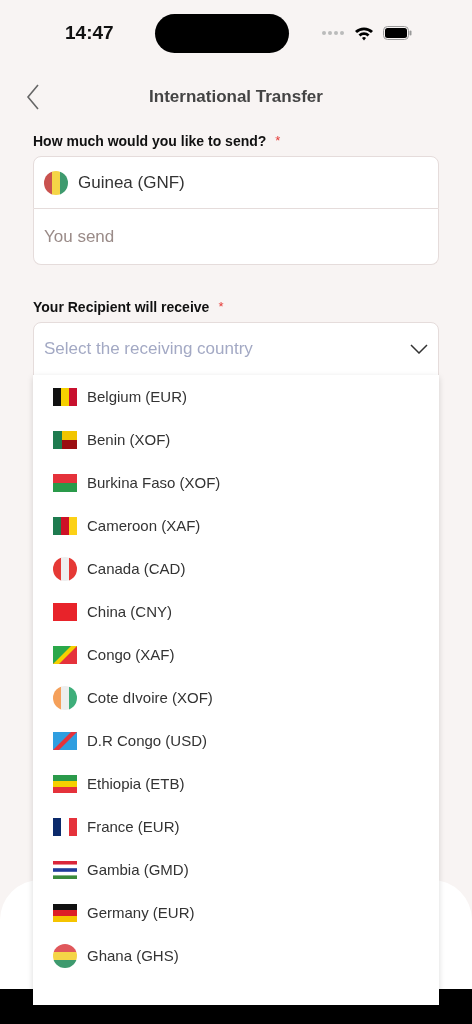  I want to click on country-option: Gambia (GMD), so click(236, 869).